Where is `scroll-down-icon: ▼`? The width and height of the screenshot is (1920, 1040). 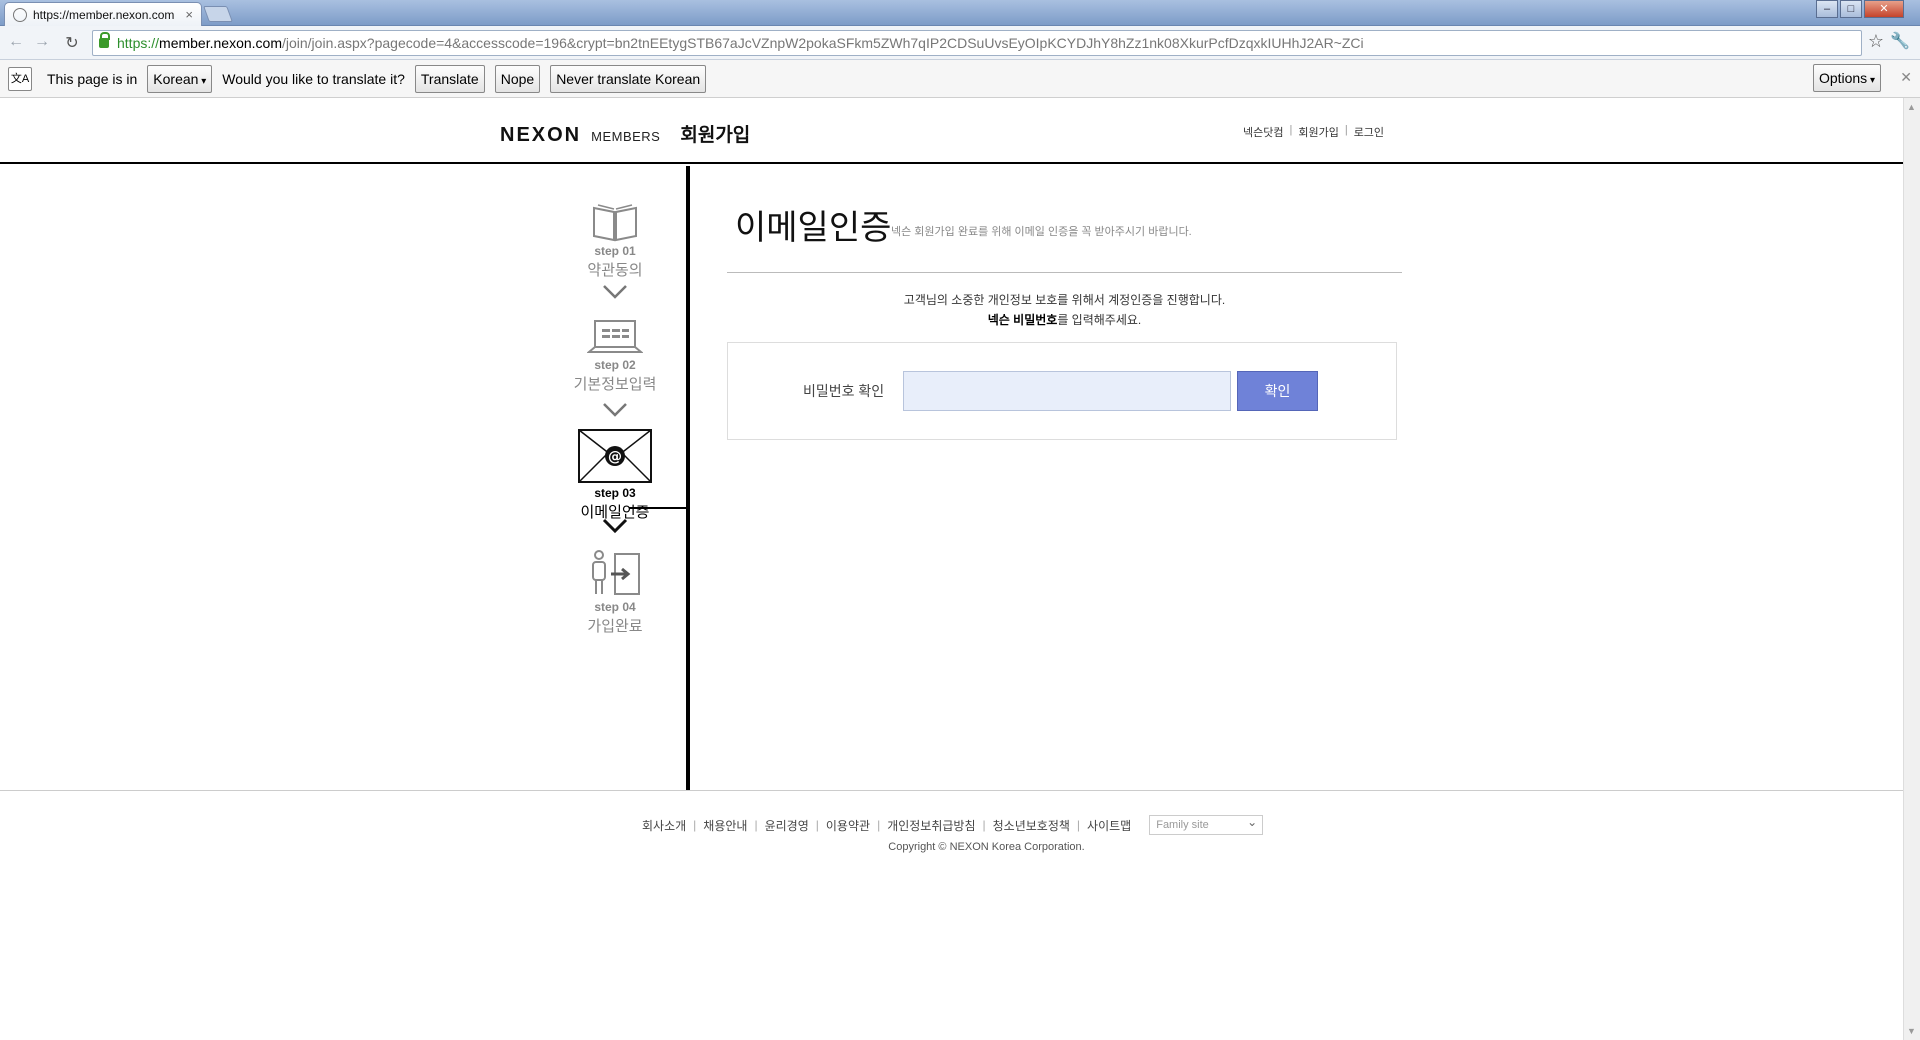
scroll-down-icon: ▼ is located at coordinates (1911, 1031).